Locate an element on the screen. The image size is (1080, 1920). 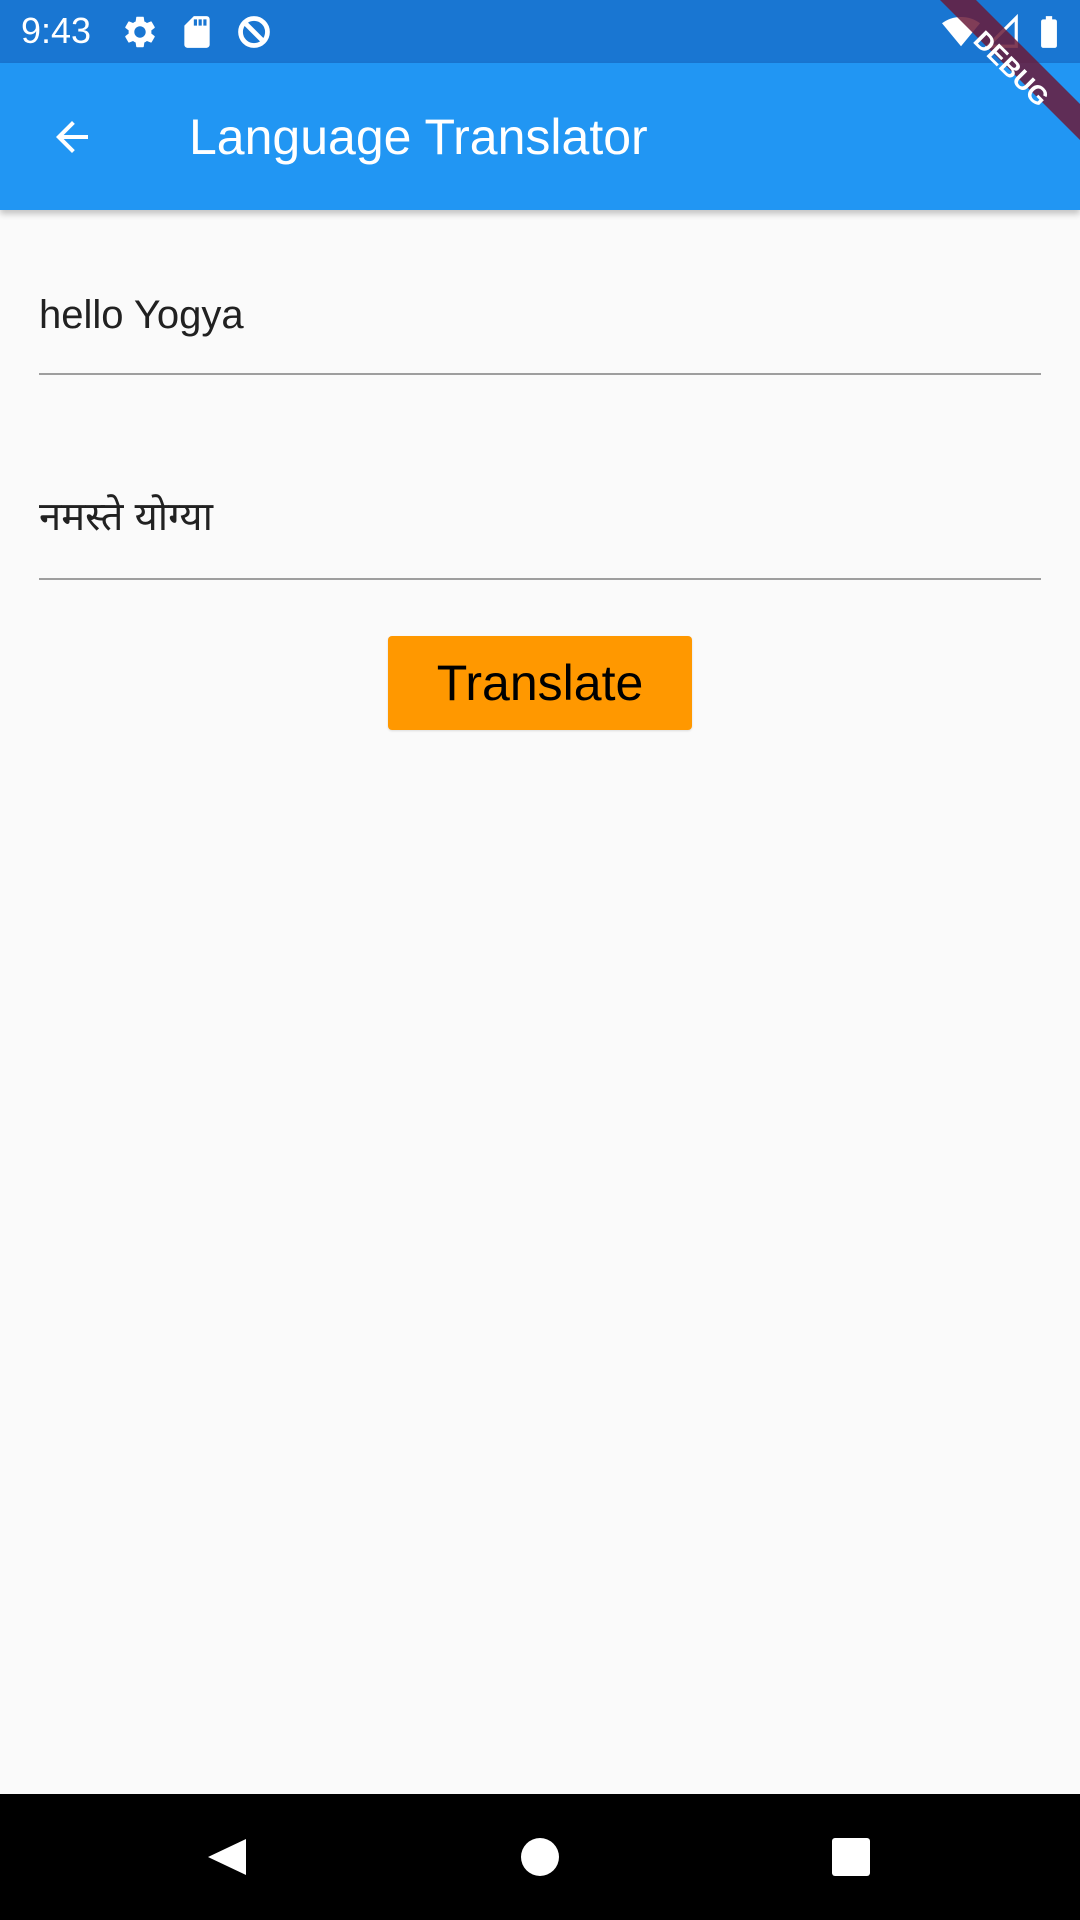
translate-button-label: Translate is located at coordinates (540, 683).